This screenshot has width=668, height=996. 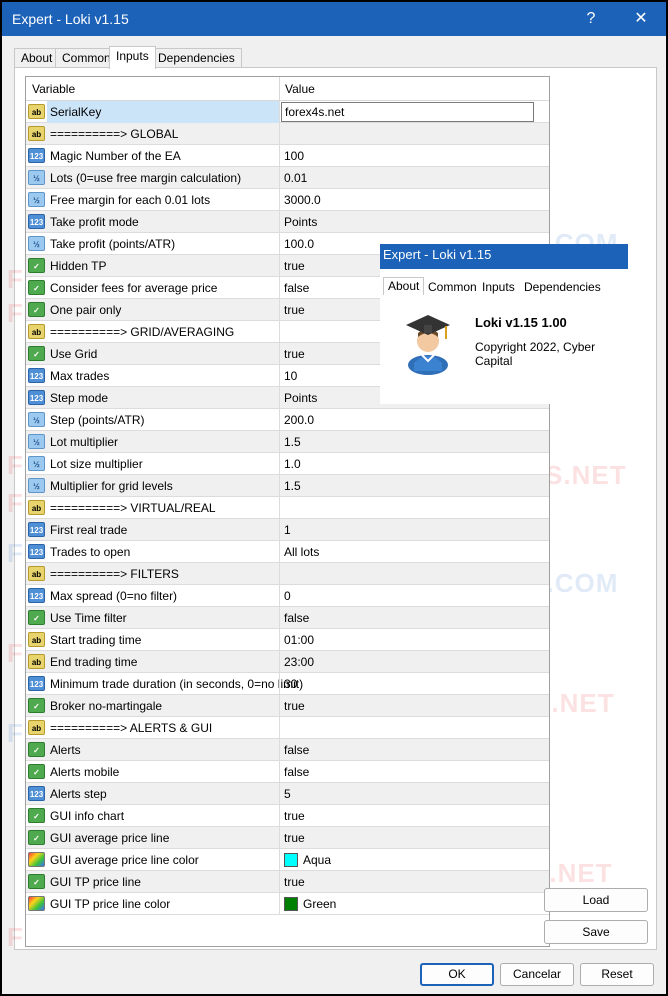 What do you see at coordinates (498, 287) in the screenshot?
I see `about-tab-inputs: Inputs` at bounding box center [498, 287].